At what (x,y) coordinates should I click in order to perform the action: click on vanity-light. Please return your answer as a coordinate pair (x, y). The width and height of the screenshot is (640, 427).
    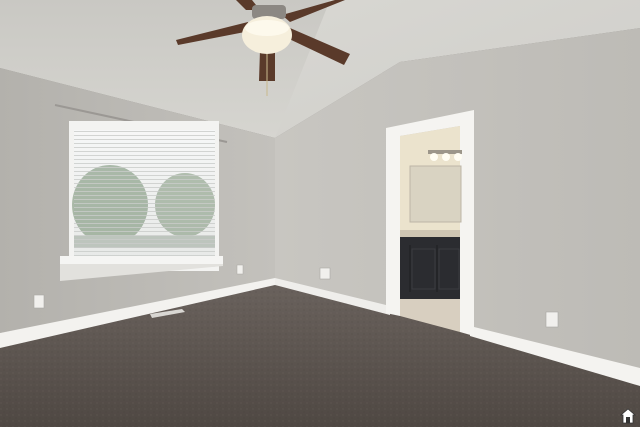
    Looking at the image, I should click on (445, 155).